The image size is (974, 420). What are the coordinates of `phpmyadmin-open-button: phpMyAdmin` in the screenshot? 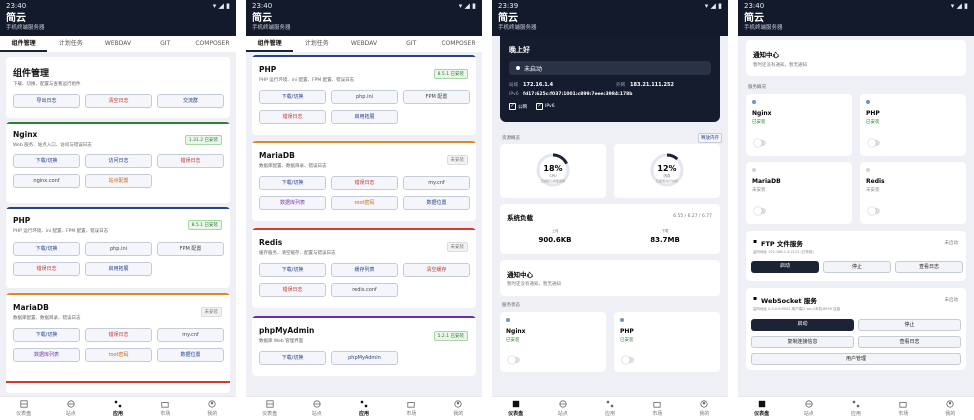 It's located at (364, 358).